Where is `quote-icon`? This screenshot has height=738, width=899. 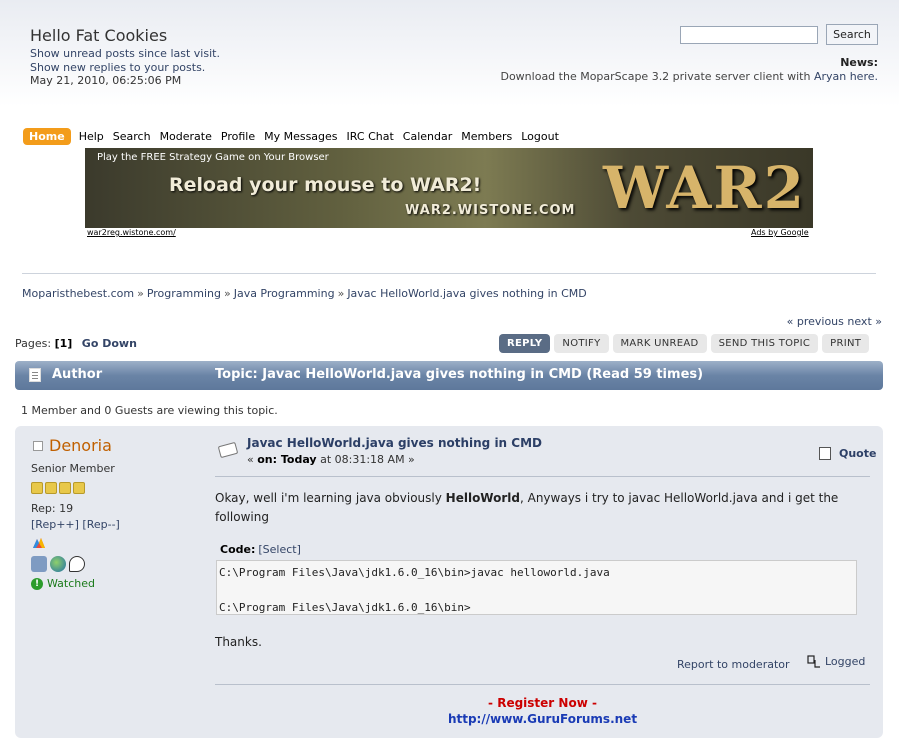 quote-icon is located at coordinates (825, 453).